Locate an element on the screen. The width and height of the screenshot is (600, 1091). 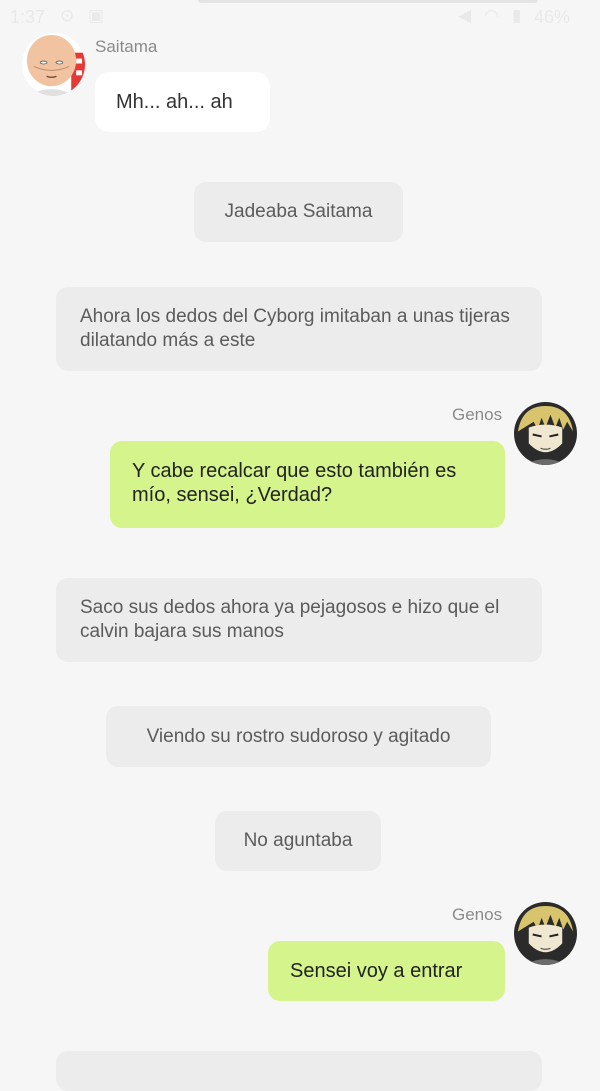
narration-bubble-partial is located at coordinates (299, 1071).